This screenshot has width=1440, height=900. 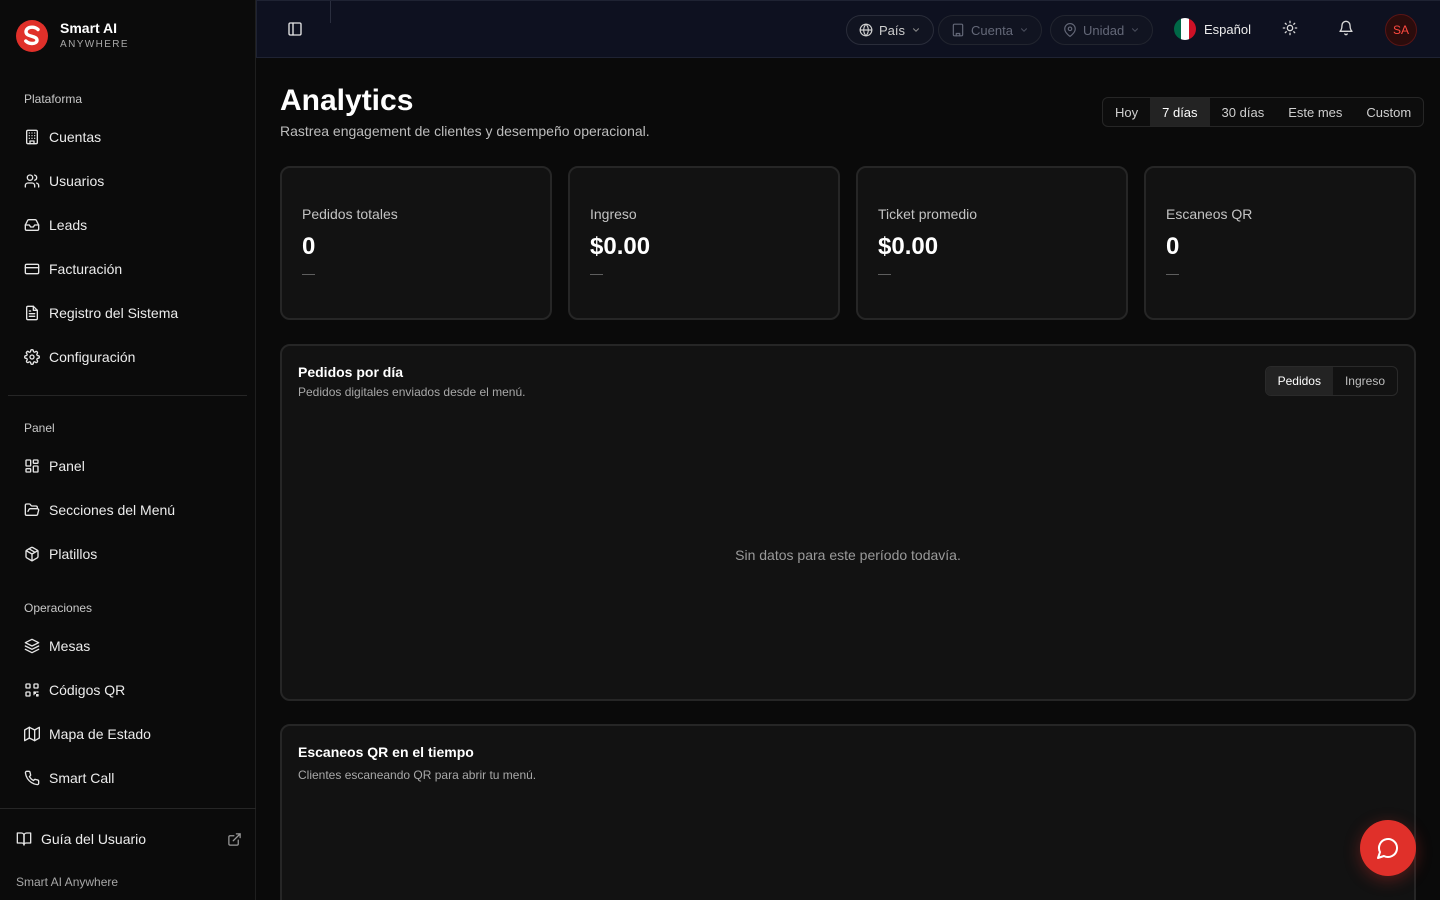 What do you see at coordinates (82, 778) in the screenshot?
I see `sidebar-item-label: Smart Call` at bounding box center [82, 778].